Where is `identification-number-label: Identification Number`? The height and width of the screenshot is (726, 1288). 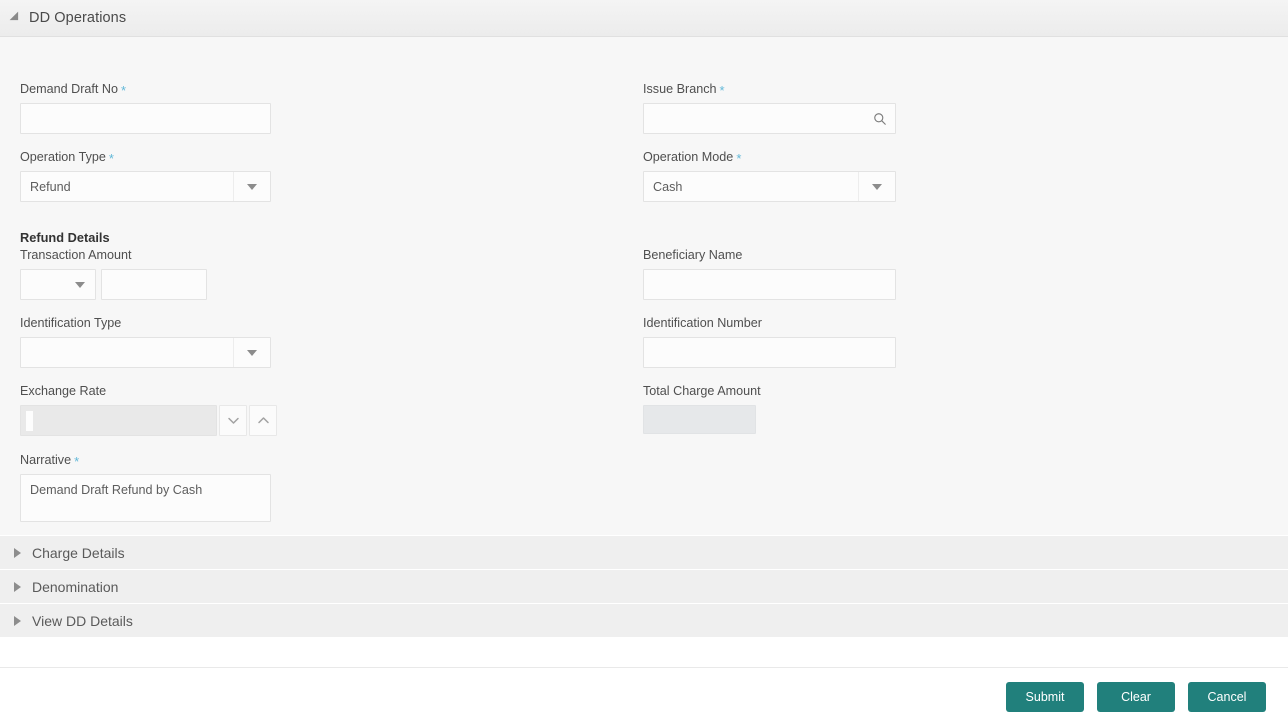 identification-number-label: Identification Number is located at coordinates (703, 323).